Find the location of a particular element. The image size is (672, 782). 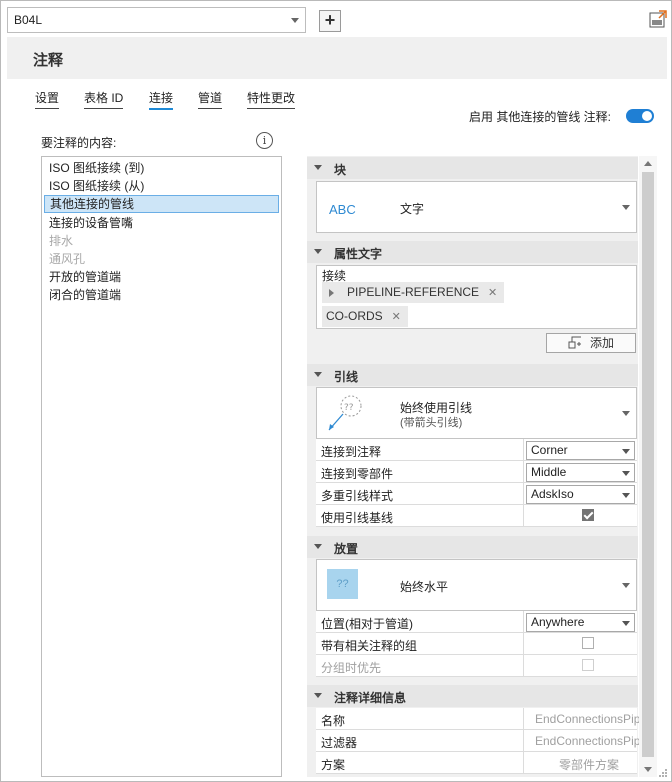

placement-preview-text: ?? is located at coordinates (342, 584).